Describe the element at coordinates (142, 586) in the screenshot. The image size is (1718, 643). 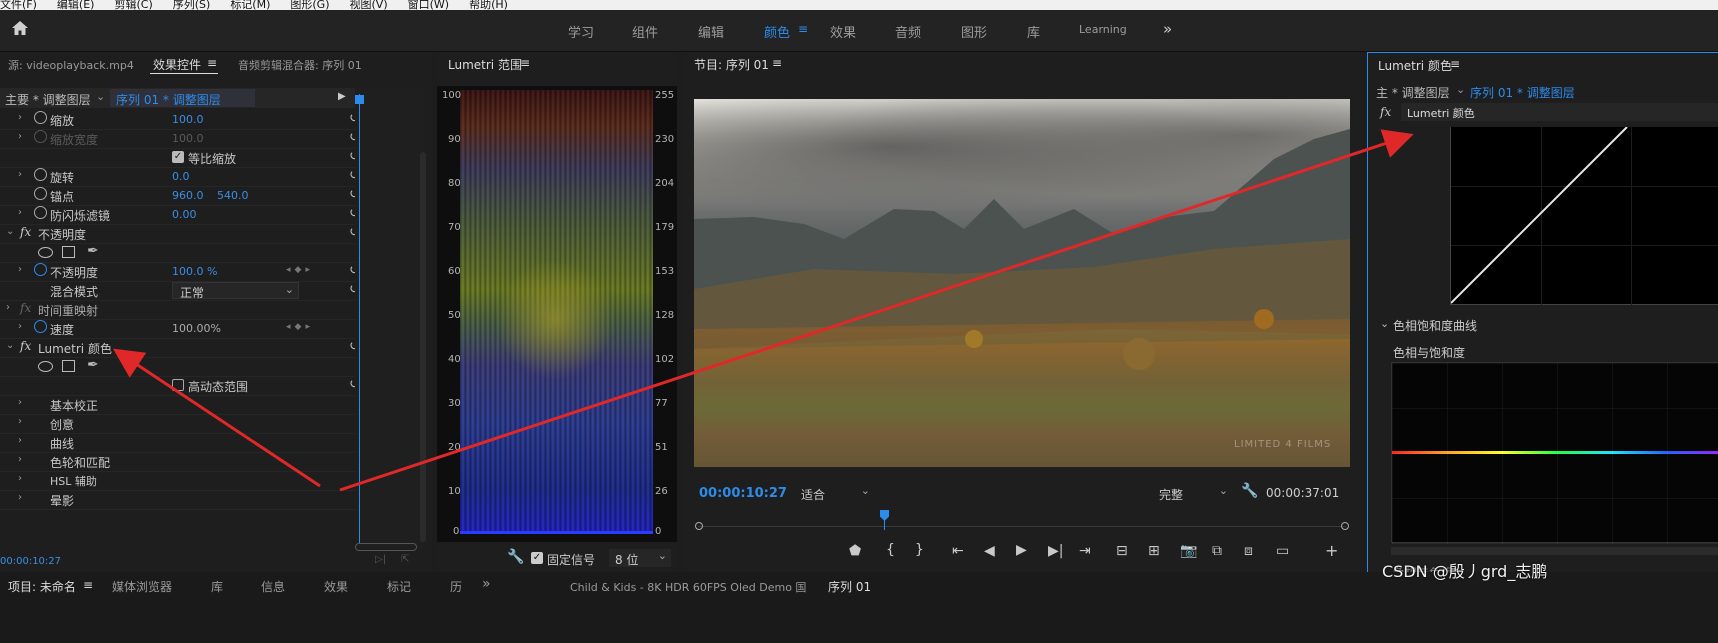
I see `tab-media-browser: 媒体浏览器` at that location.